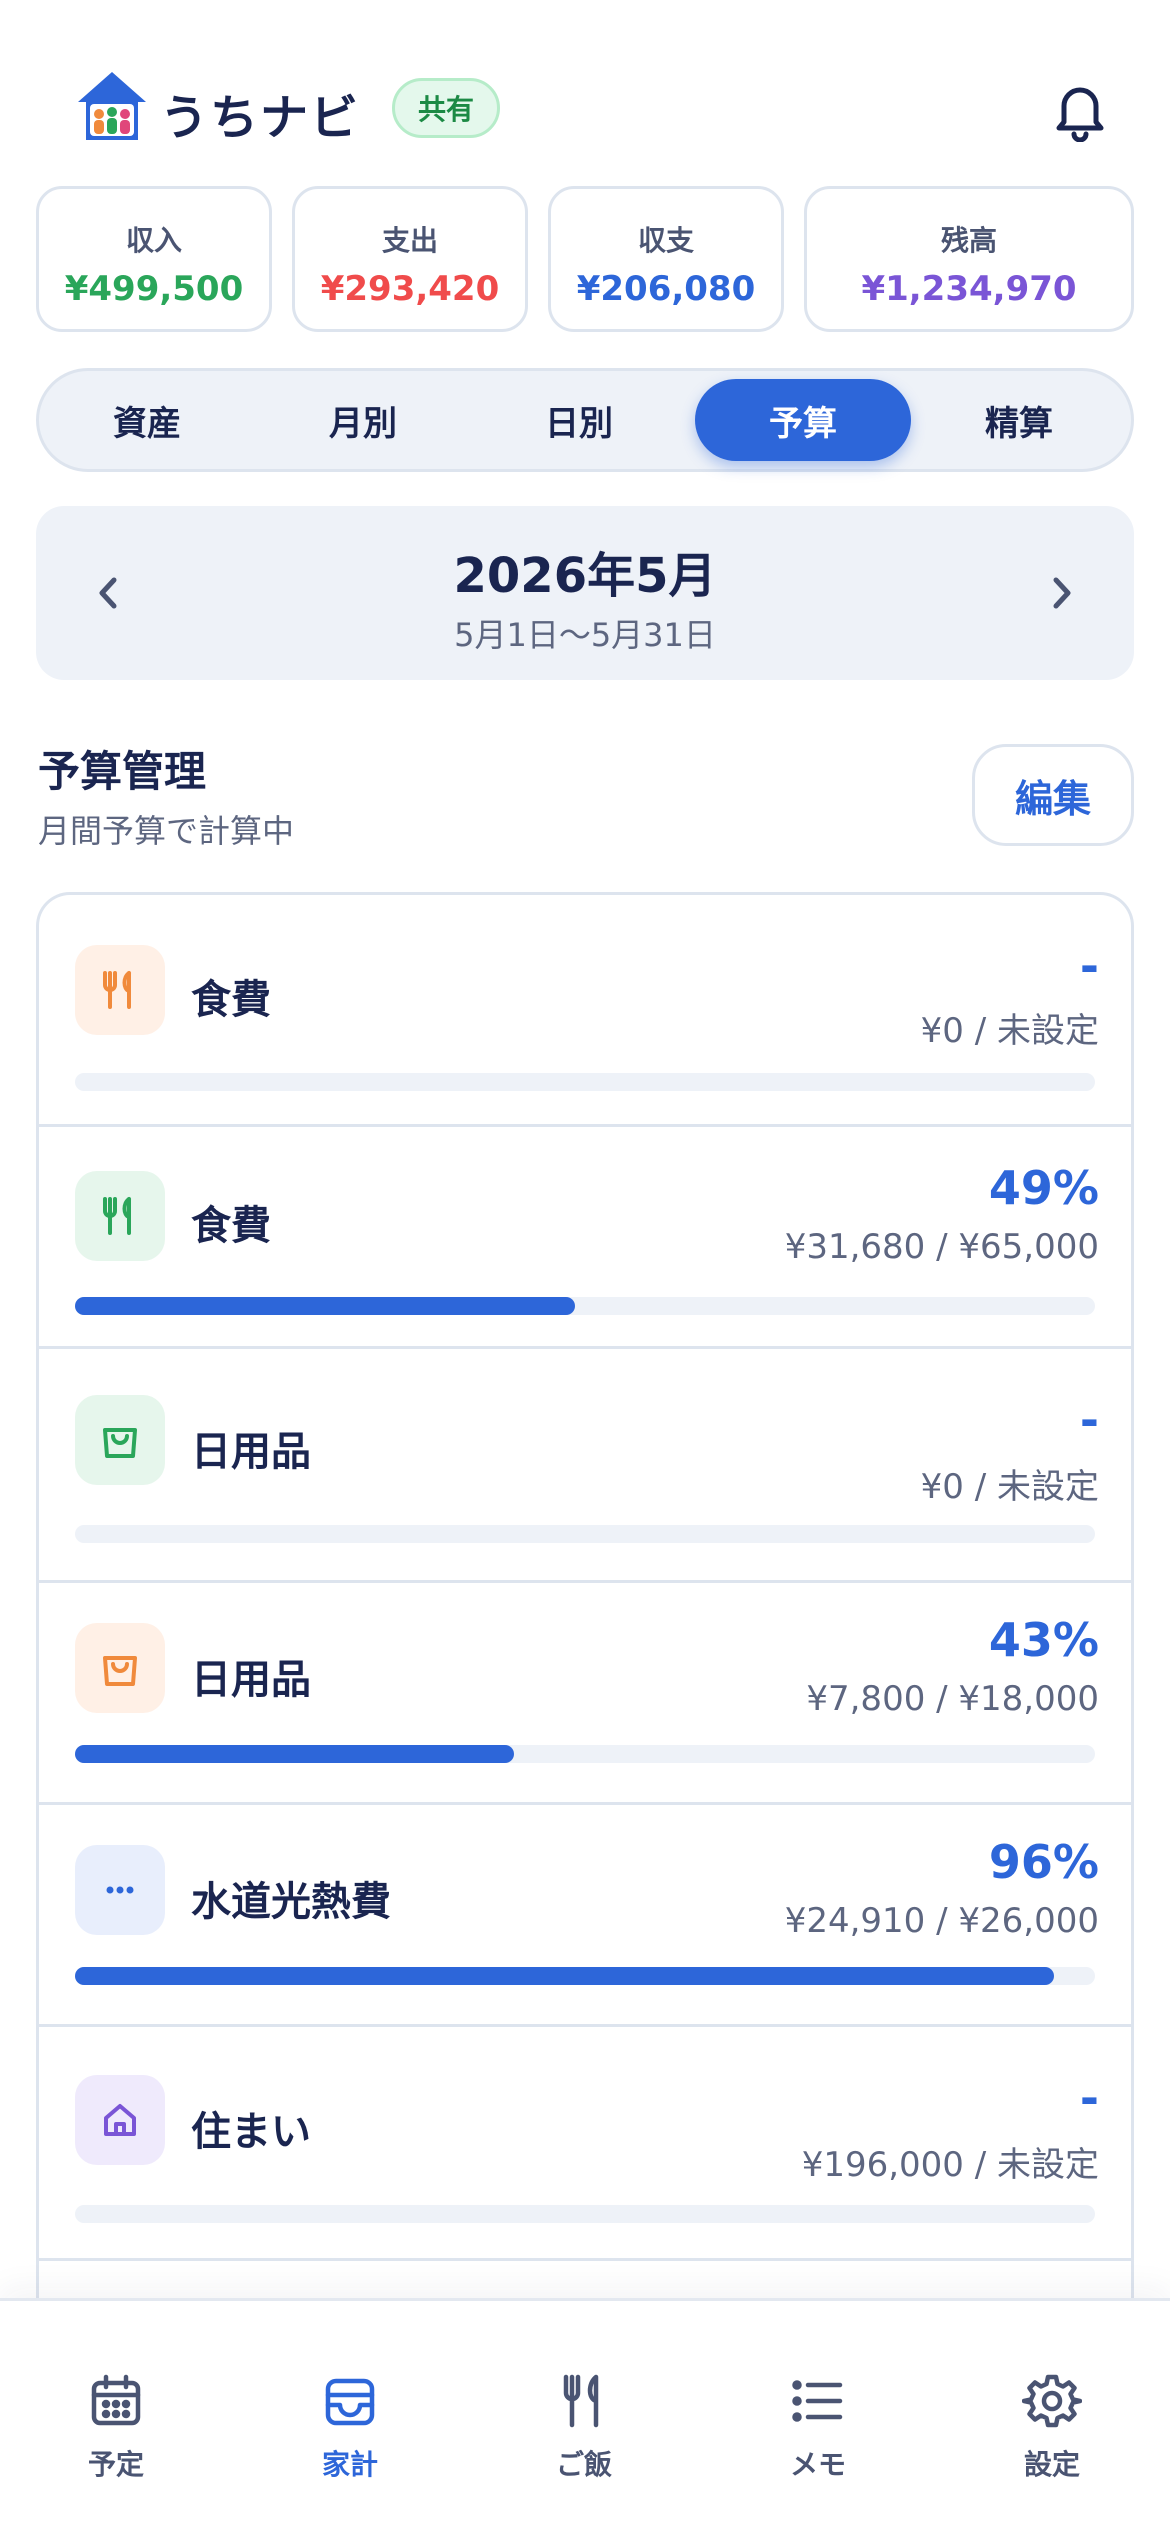  I want to click on budget-item: 住まい - ¥196,000 / 未設定, so click(585, 2144).